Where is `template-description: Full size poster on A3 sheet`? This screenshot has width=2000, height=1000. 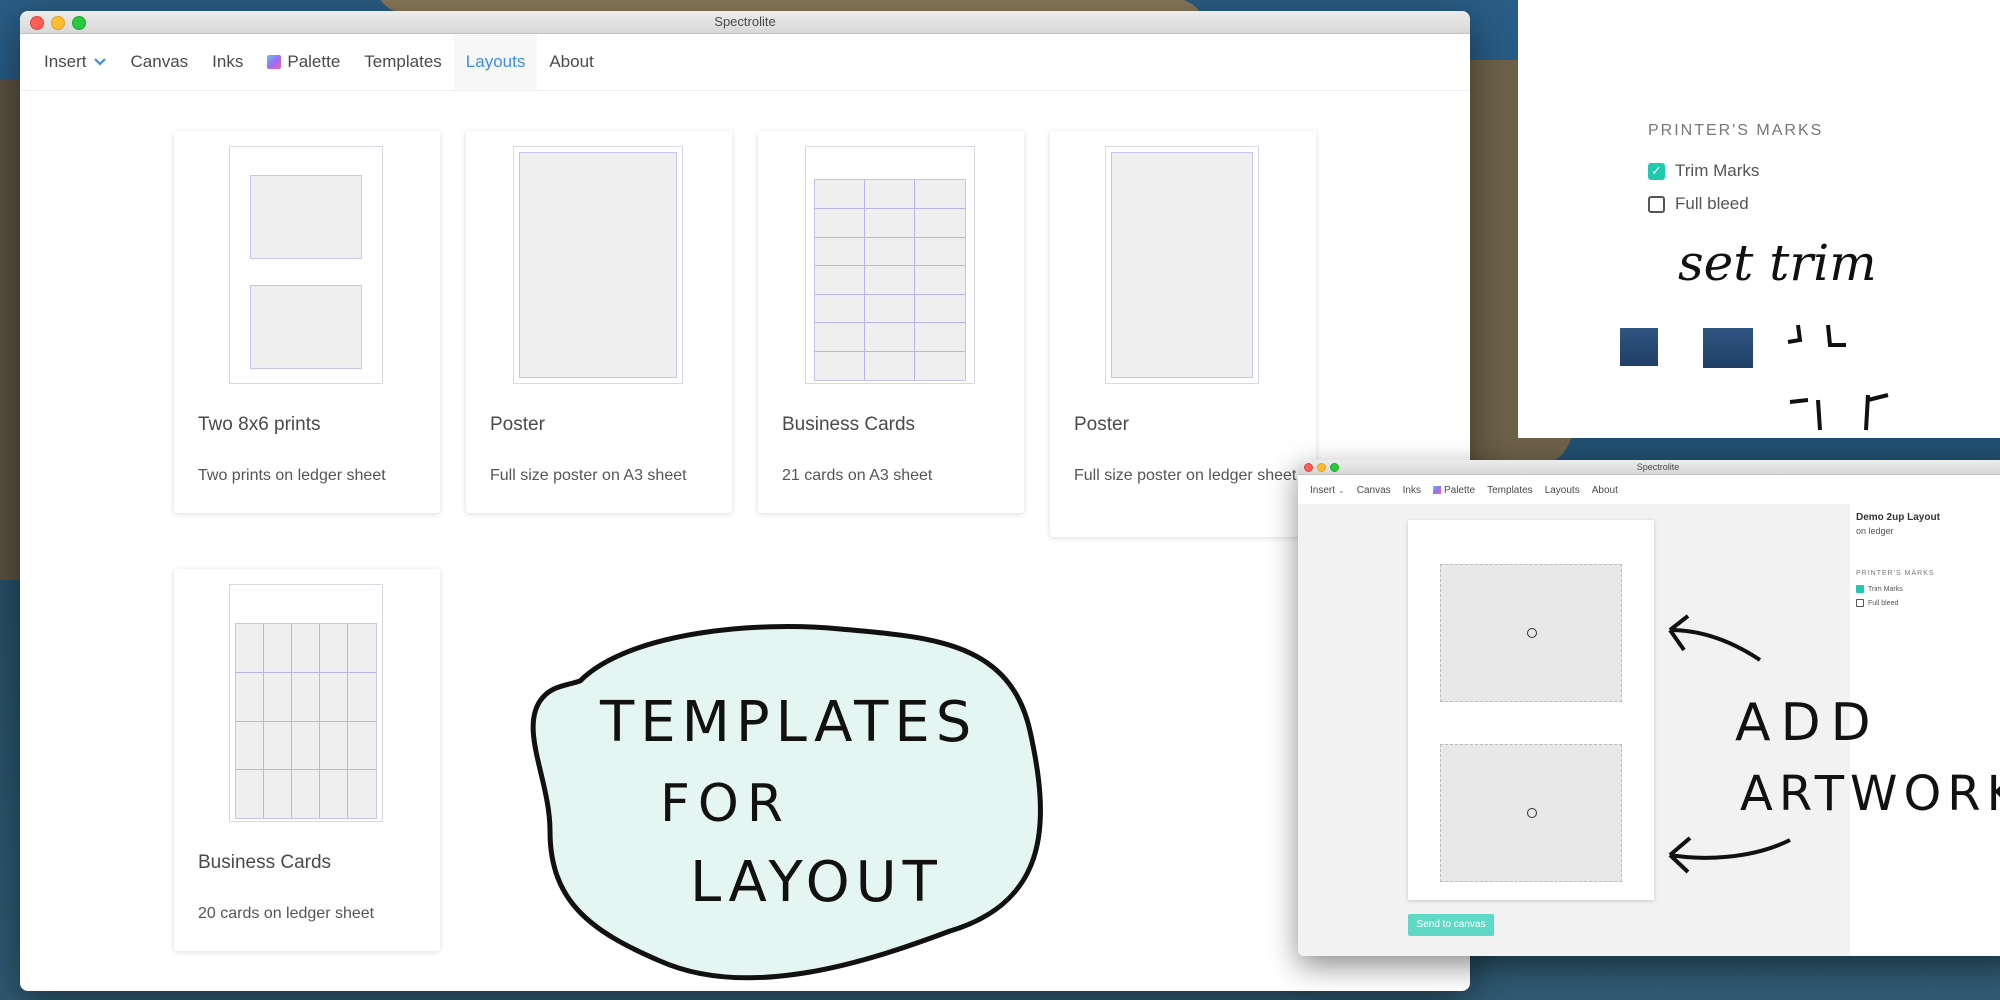
template-description: Full size poster on A3 sheet is located at coordinates (588, 475).